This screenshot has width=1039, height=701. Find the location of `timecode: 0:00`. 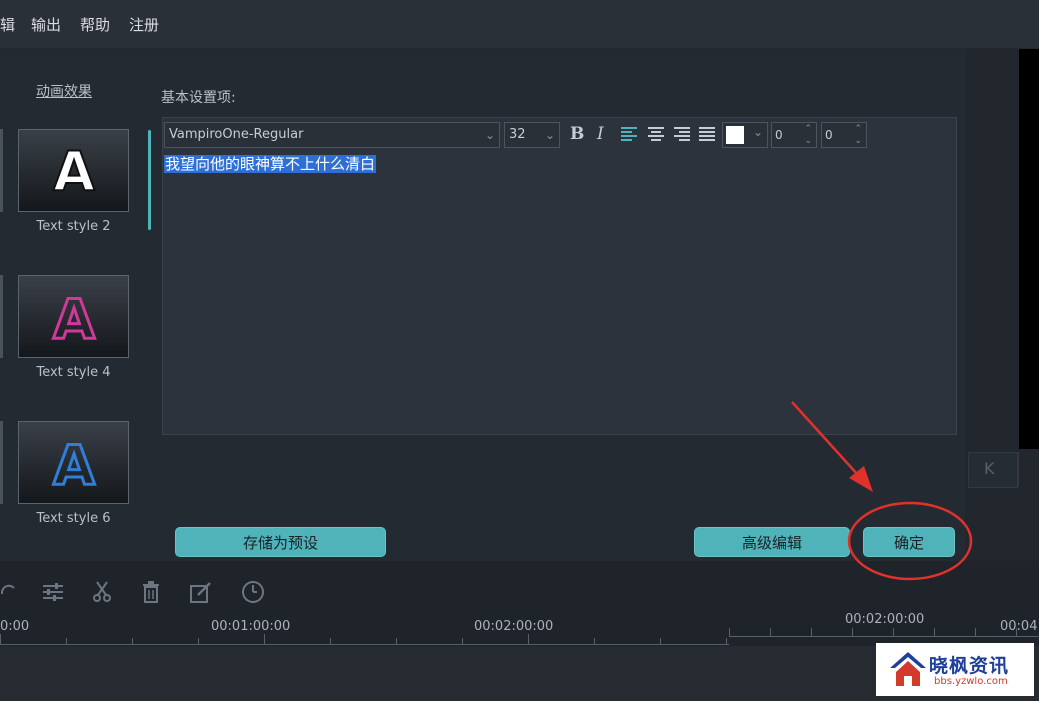

timecode: 0:00 is located at coordinates (15, 626).